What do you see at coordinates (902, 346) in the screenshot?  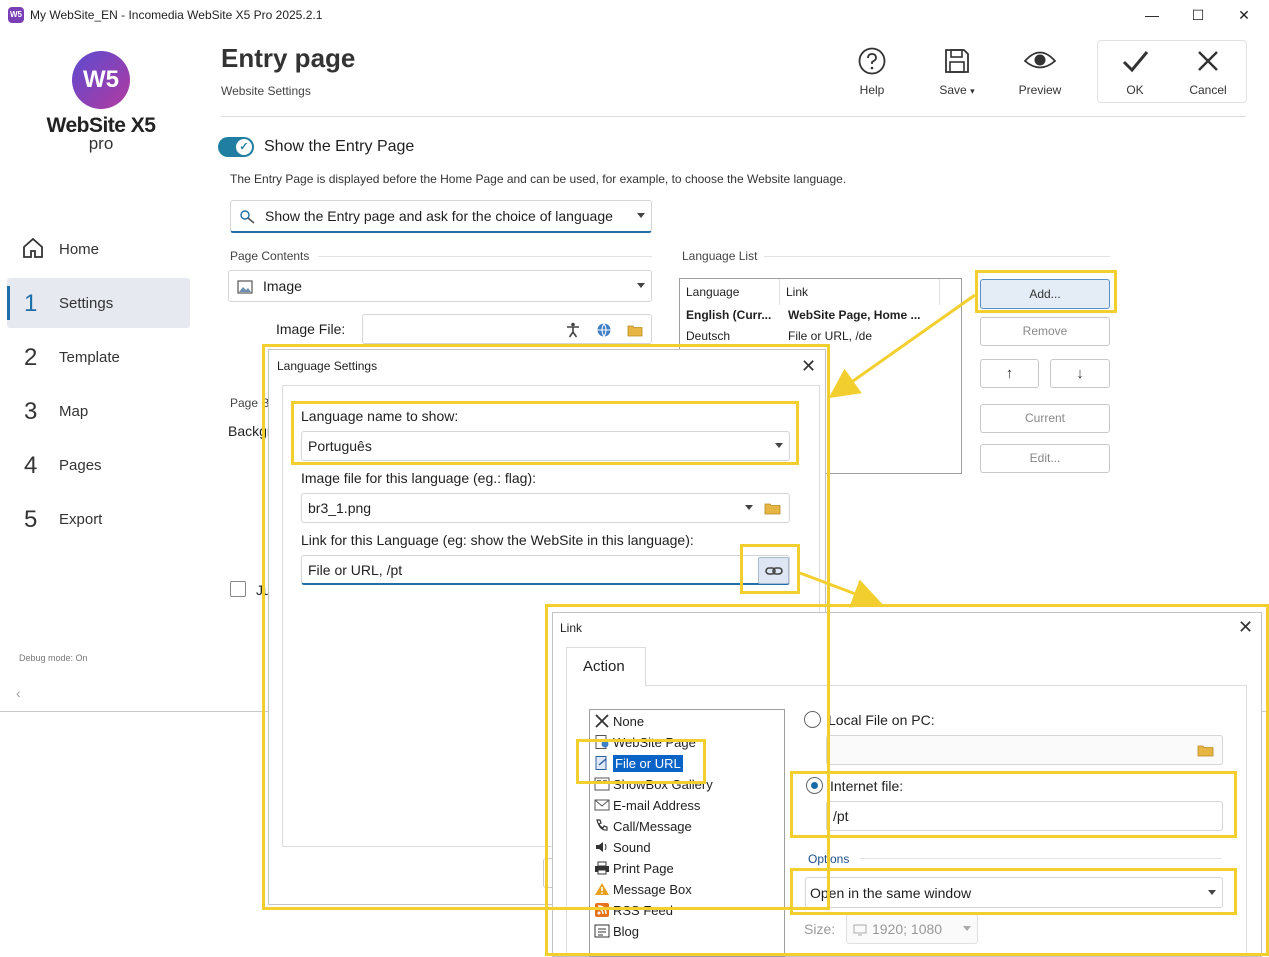 I see `arrow-add-to-dialog` at bounding box center [902, 346].